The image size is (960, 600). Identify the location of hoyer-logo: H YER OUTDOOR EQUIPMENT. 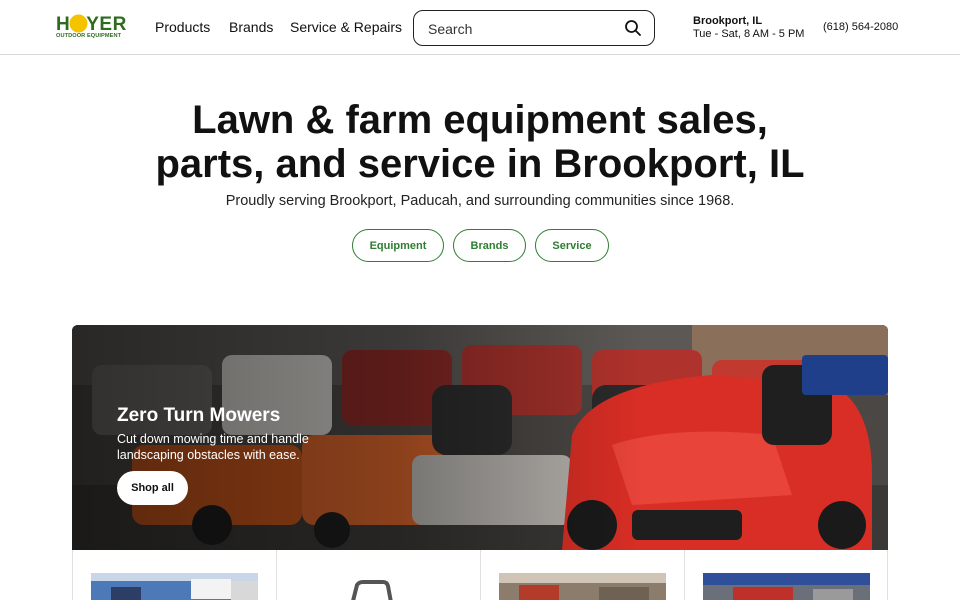
(94, 27).